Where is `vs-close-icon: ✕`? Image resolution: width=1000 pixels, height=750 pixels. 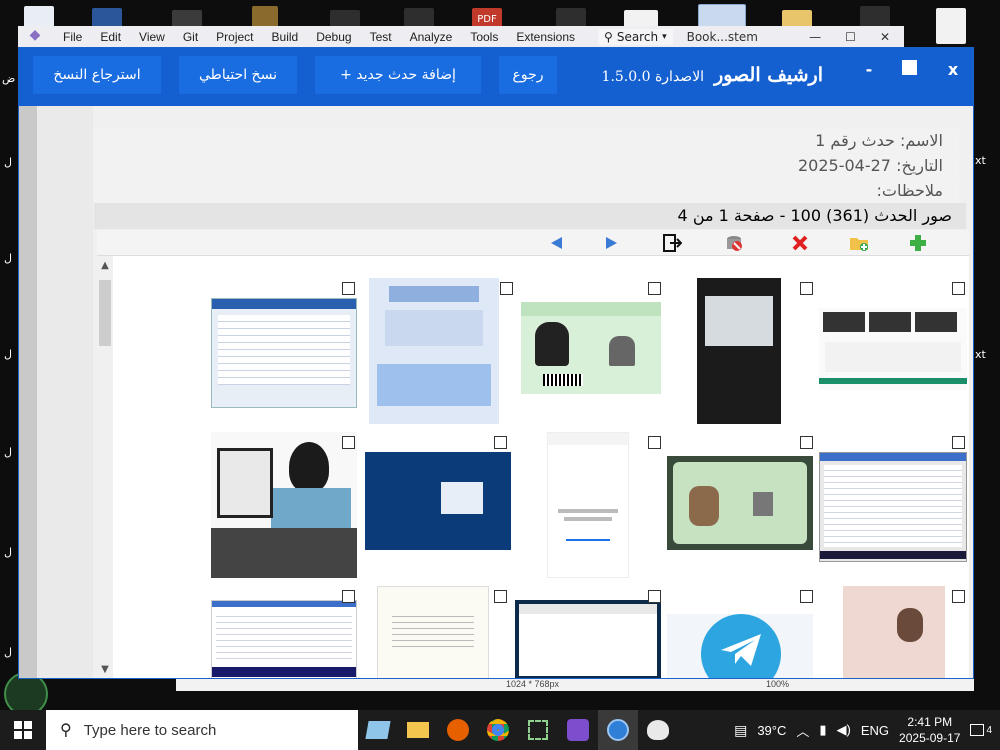
vs-close-icon: ✕ is located at coordinates (885, 37).